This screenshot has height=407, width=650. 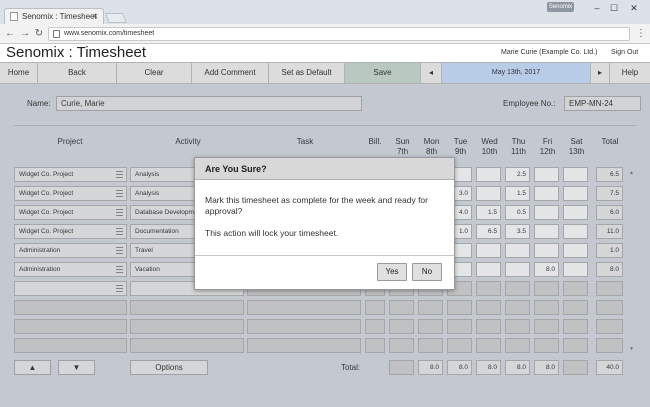 What do you see at coordinates (10, 33) in the screenshot?
I see `back-icon: ←` at bounding box center [10, 33].